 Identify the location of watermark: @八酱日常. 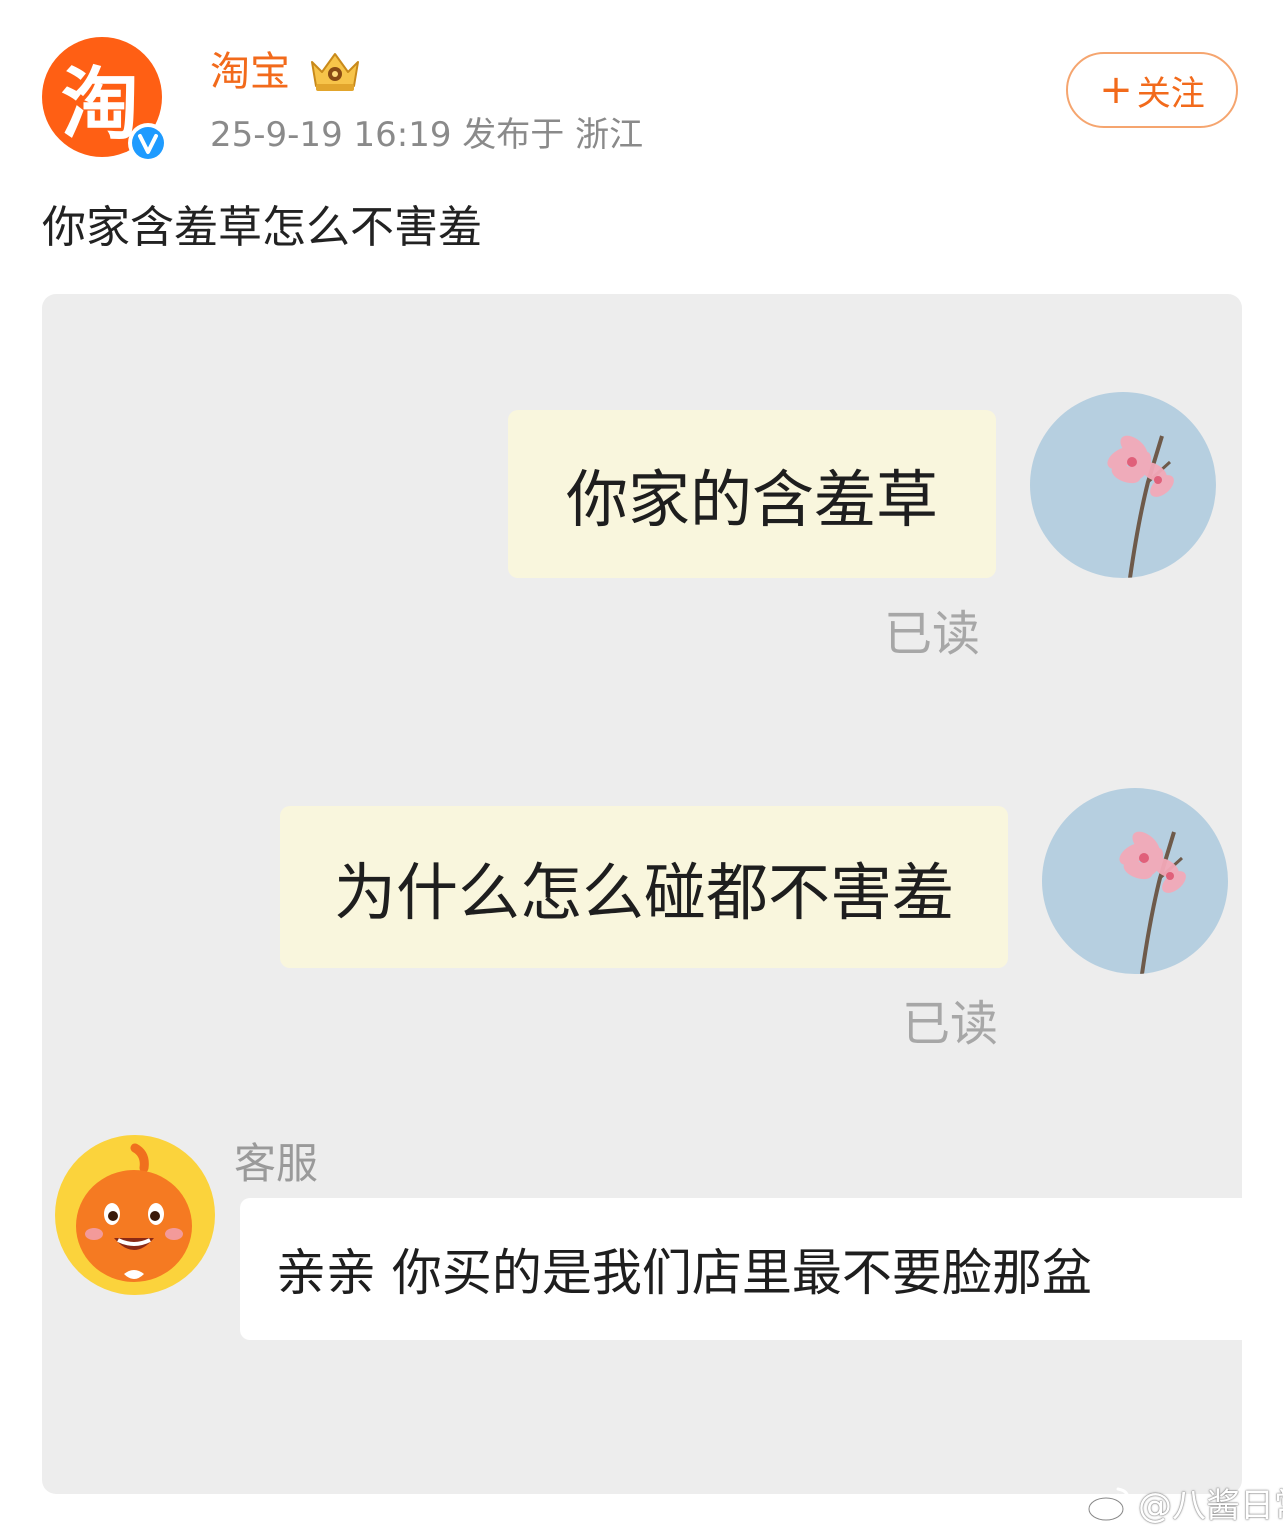
(1184, 1502).